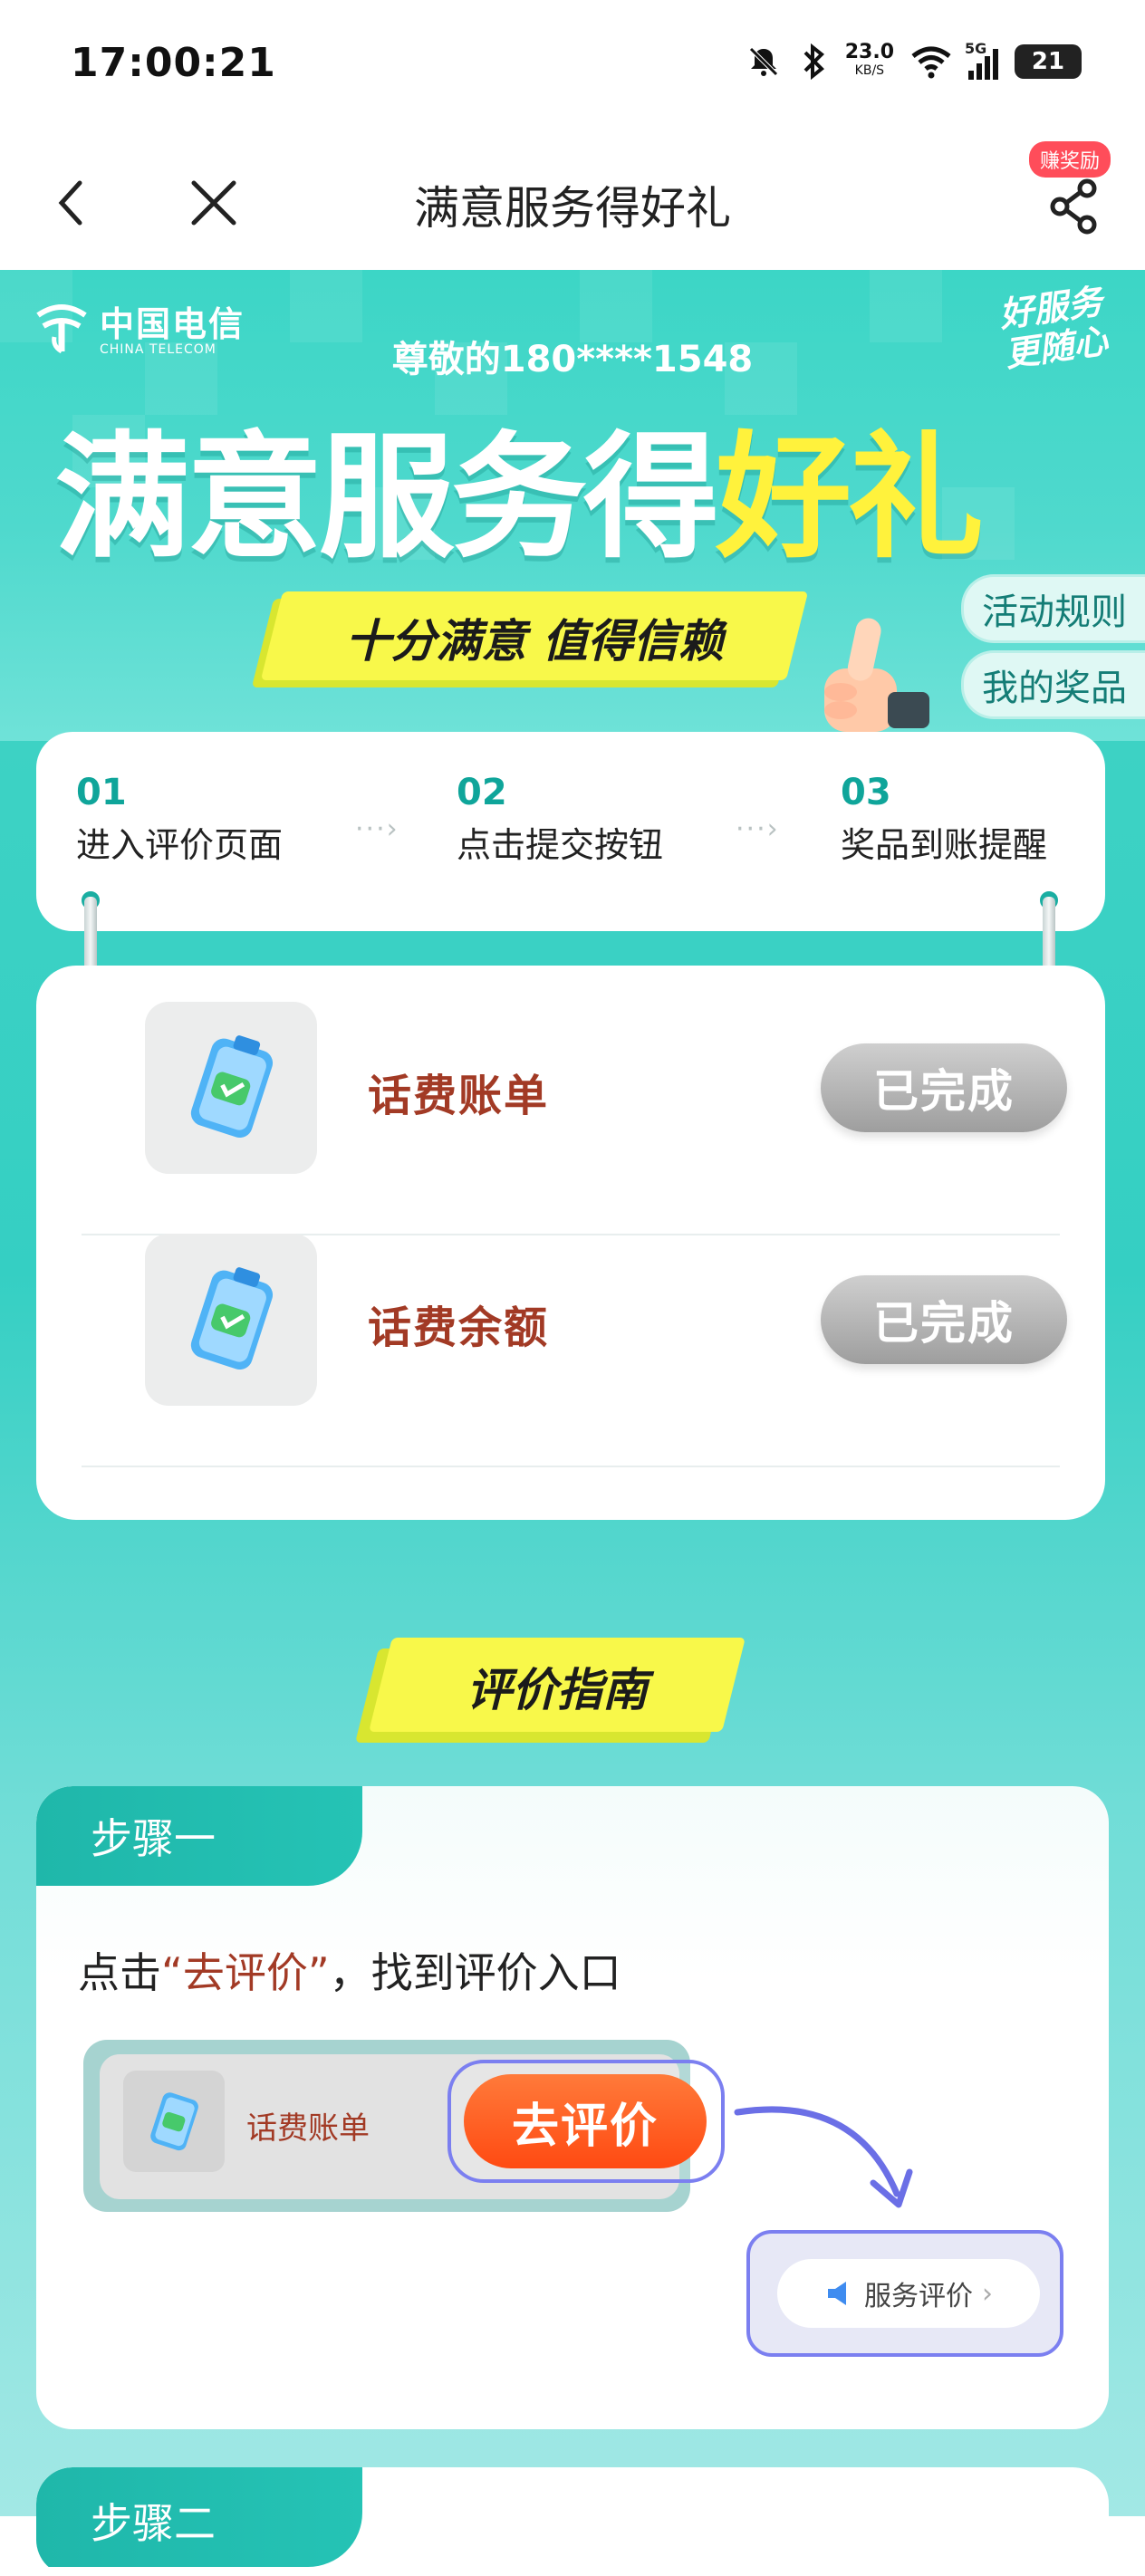 The width and height of the screenshot is (1145, 2576). I want to click on guide-step1-description: 点击“去评价”，找到评价入口, so click(349, 1970).